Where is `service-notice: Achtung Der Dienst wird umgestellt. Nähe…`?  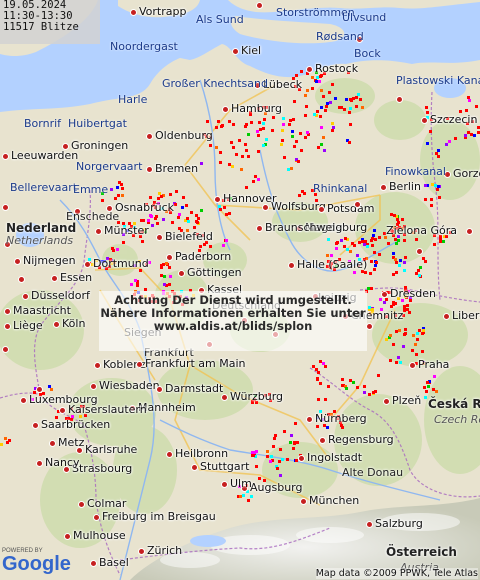
service-notice: Achtung Der Dienst wird umgestellt. Nähe… is located at coordinates (233, 321).